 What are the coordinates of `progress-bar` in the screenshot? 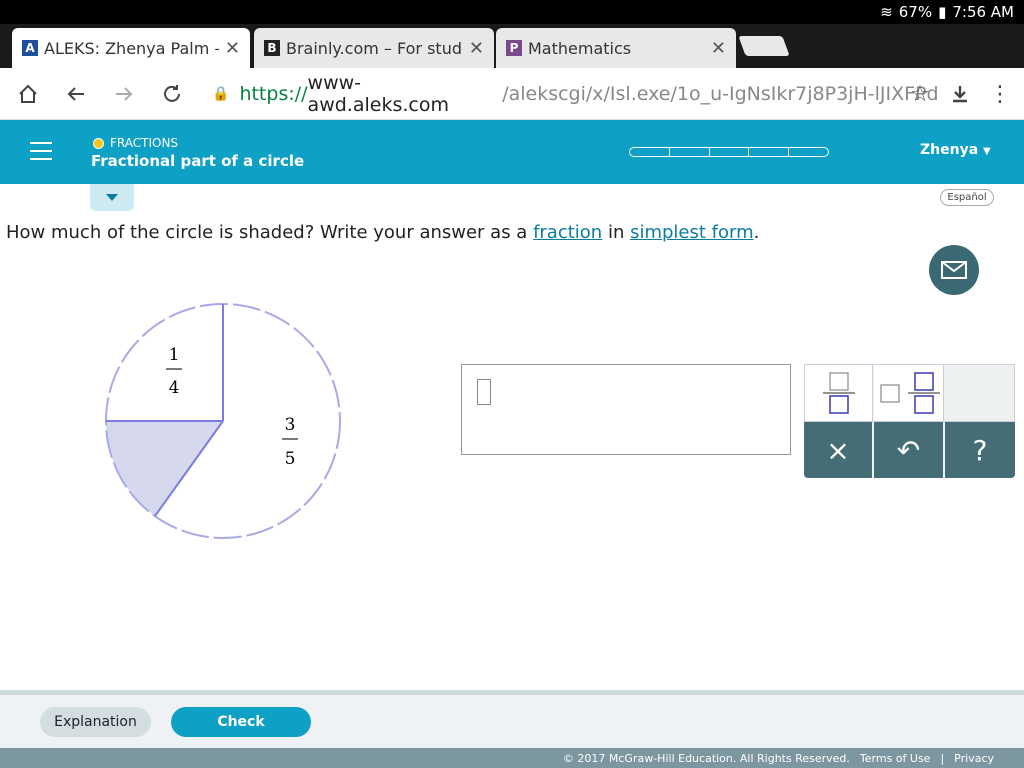 It's located at (729, 152).